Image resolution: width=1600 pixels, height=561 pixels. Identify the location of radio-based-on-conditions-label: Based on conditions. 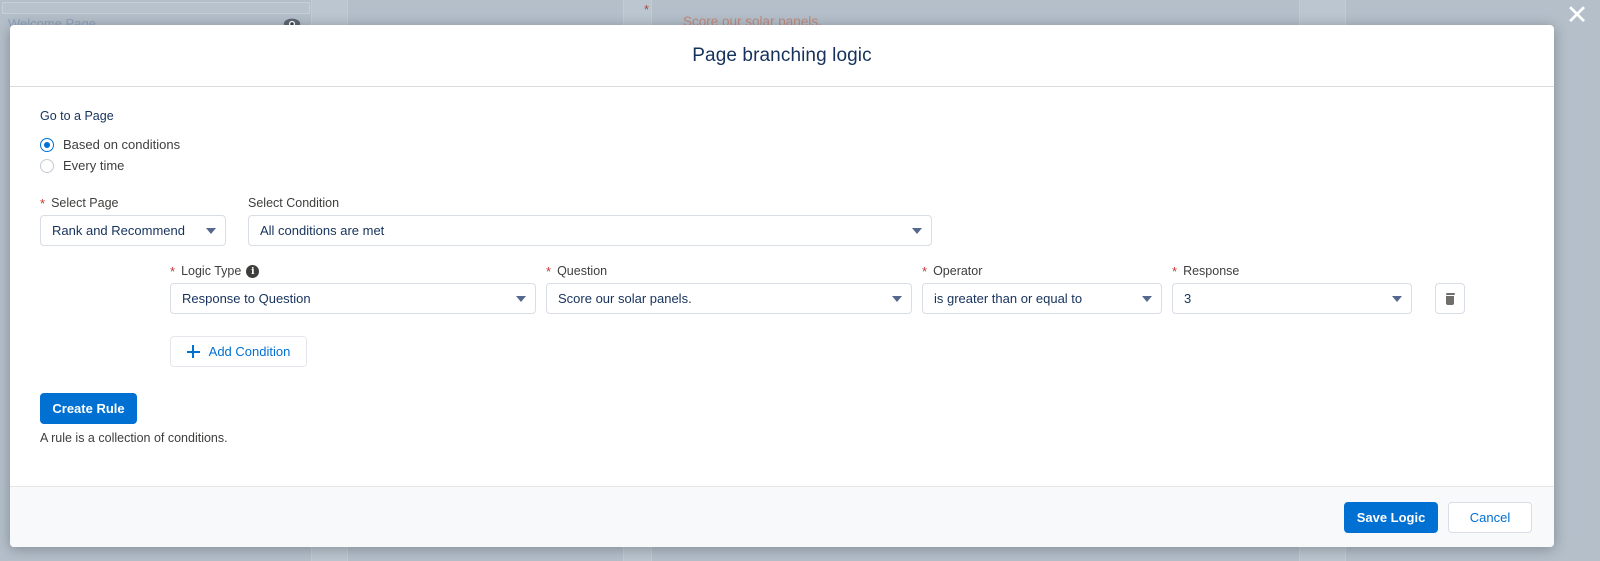
(122, 144).